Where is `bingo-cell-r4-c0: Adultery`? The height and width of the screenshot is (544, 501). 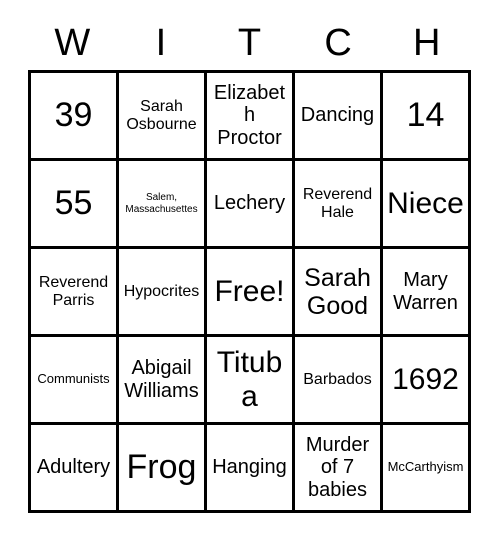
bingo-cell-r4-c0: Adultery is located at coordinates (75, 469).